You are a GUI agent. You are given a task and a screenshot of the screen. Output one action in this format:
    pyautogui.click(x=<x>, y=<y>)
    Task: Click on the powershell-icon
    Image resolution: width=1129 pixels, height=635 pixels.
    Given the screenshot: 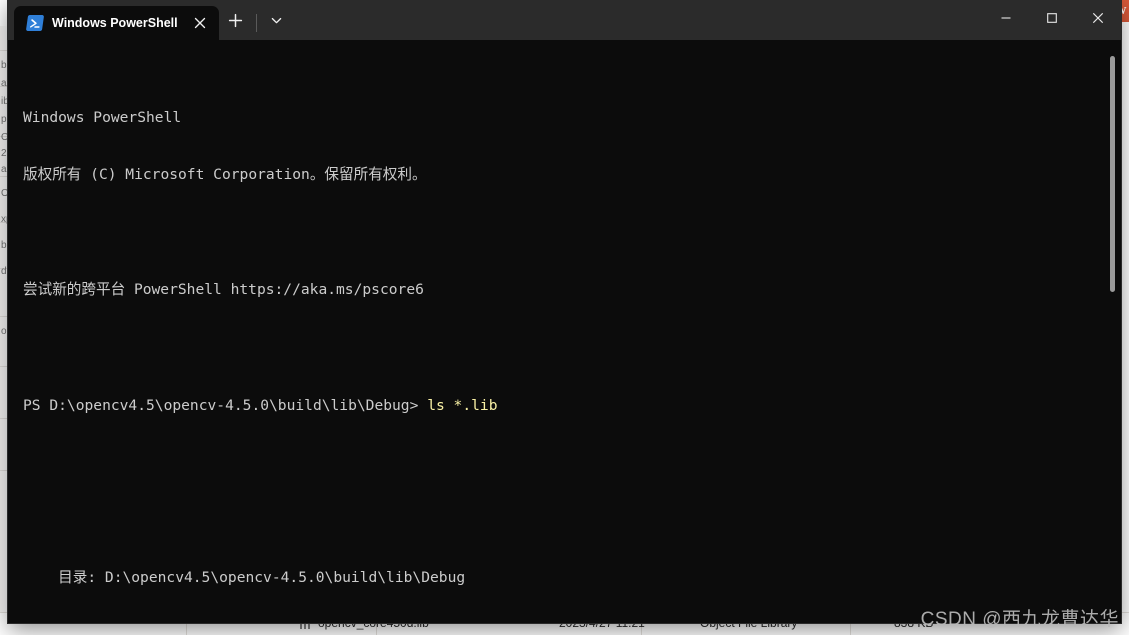 What is the action you would take?
    pyautogui.click(x=35, y=23)
    